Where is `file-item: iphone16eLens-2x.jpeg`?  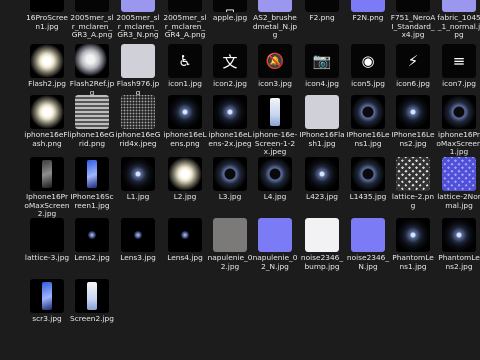 file-item: iphone16eLens-2x.jpeg is located at coordinates (230, 121).